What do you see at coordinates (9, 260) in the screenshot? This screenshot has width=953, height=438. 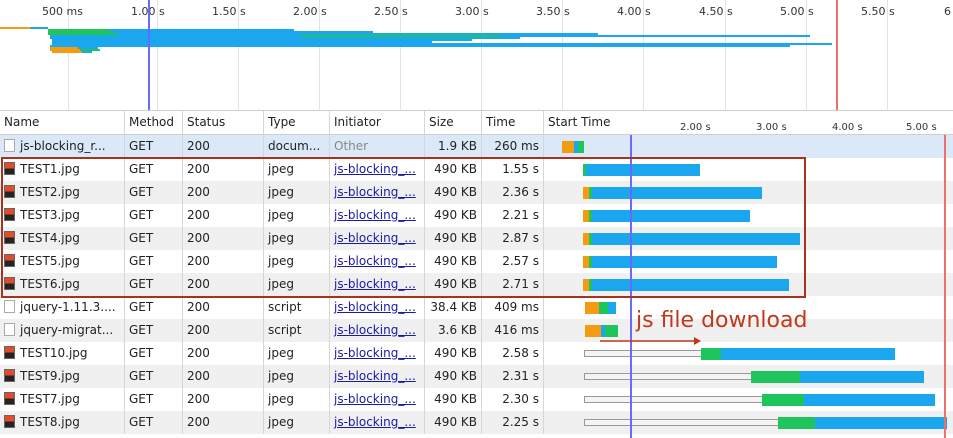 I see `image-file-icon` at bounding box center [9, 260].